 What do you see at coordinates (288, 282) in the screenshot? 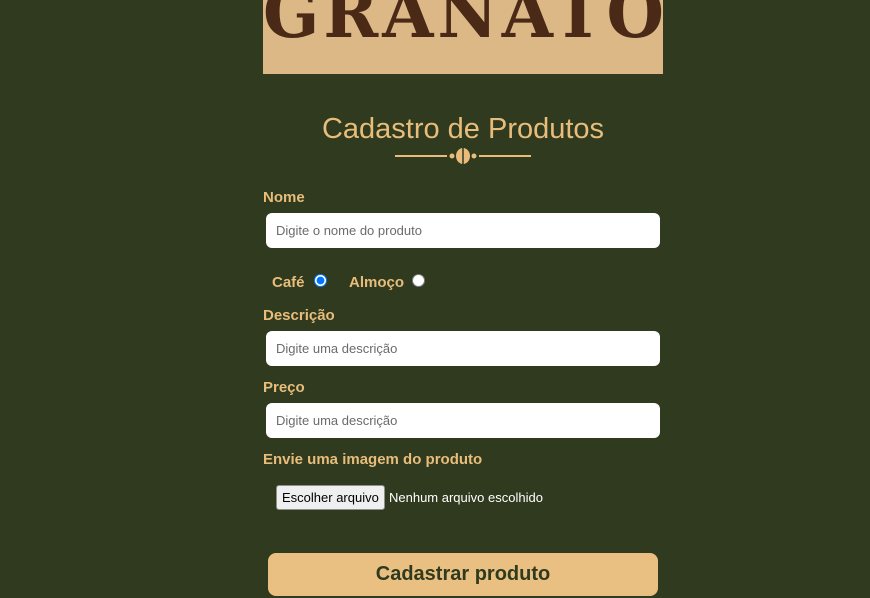
I see `radio-label-cafe: Café` at bounding box center [288, 282].